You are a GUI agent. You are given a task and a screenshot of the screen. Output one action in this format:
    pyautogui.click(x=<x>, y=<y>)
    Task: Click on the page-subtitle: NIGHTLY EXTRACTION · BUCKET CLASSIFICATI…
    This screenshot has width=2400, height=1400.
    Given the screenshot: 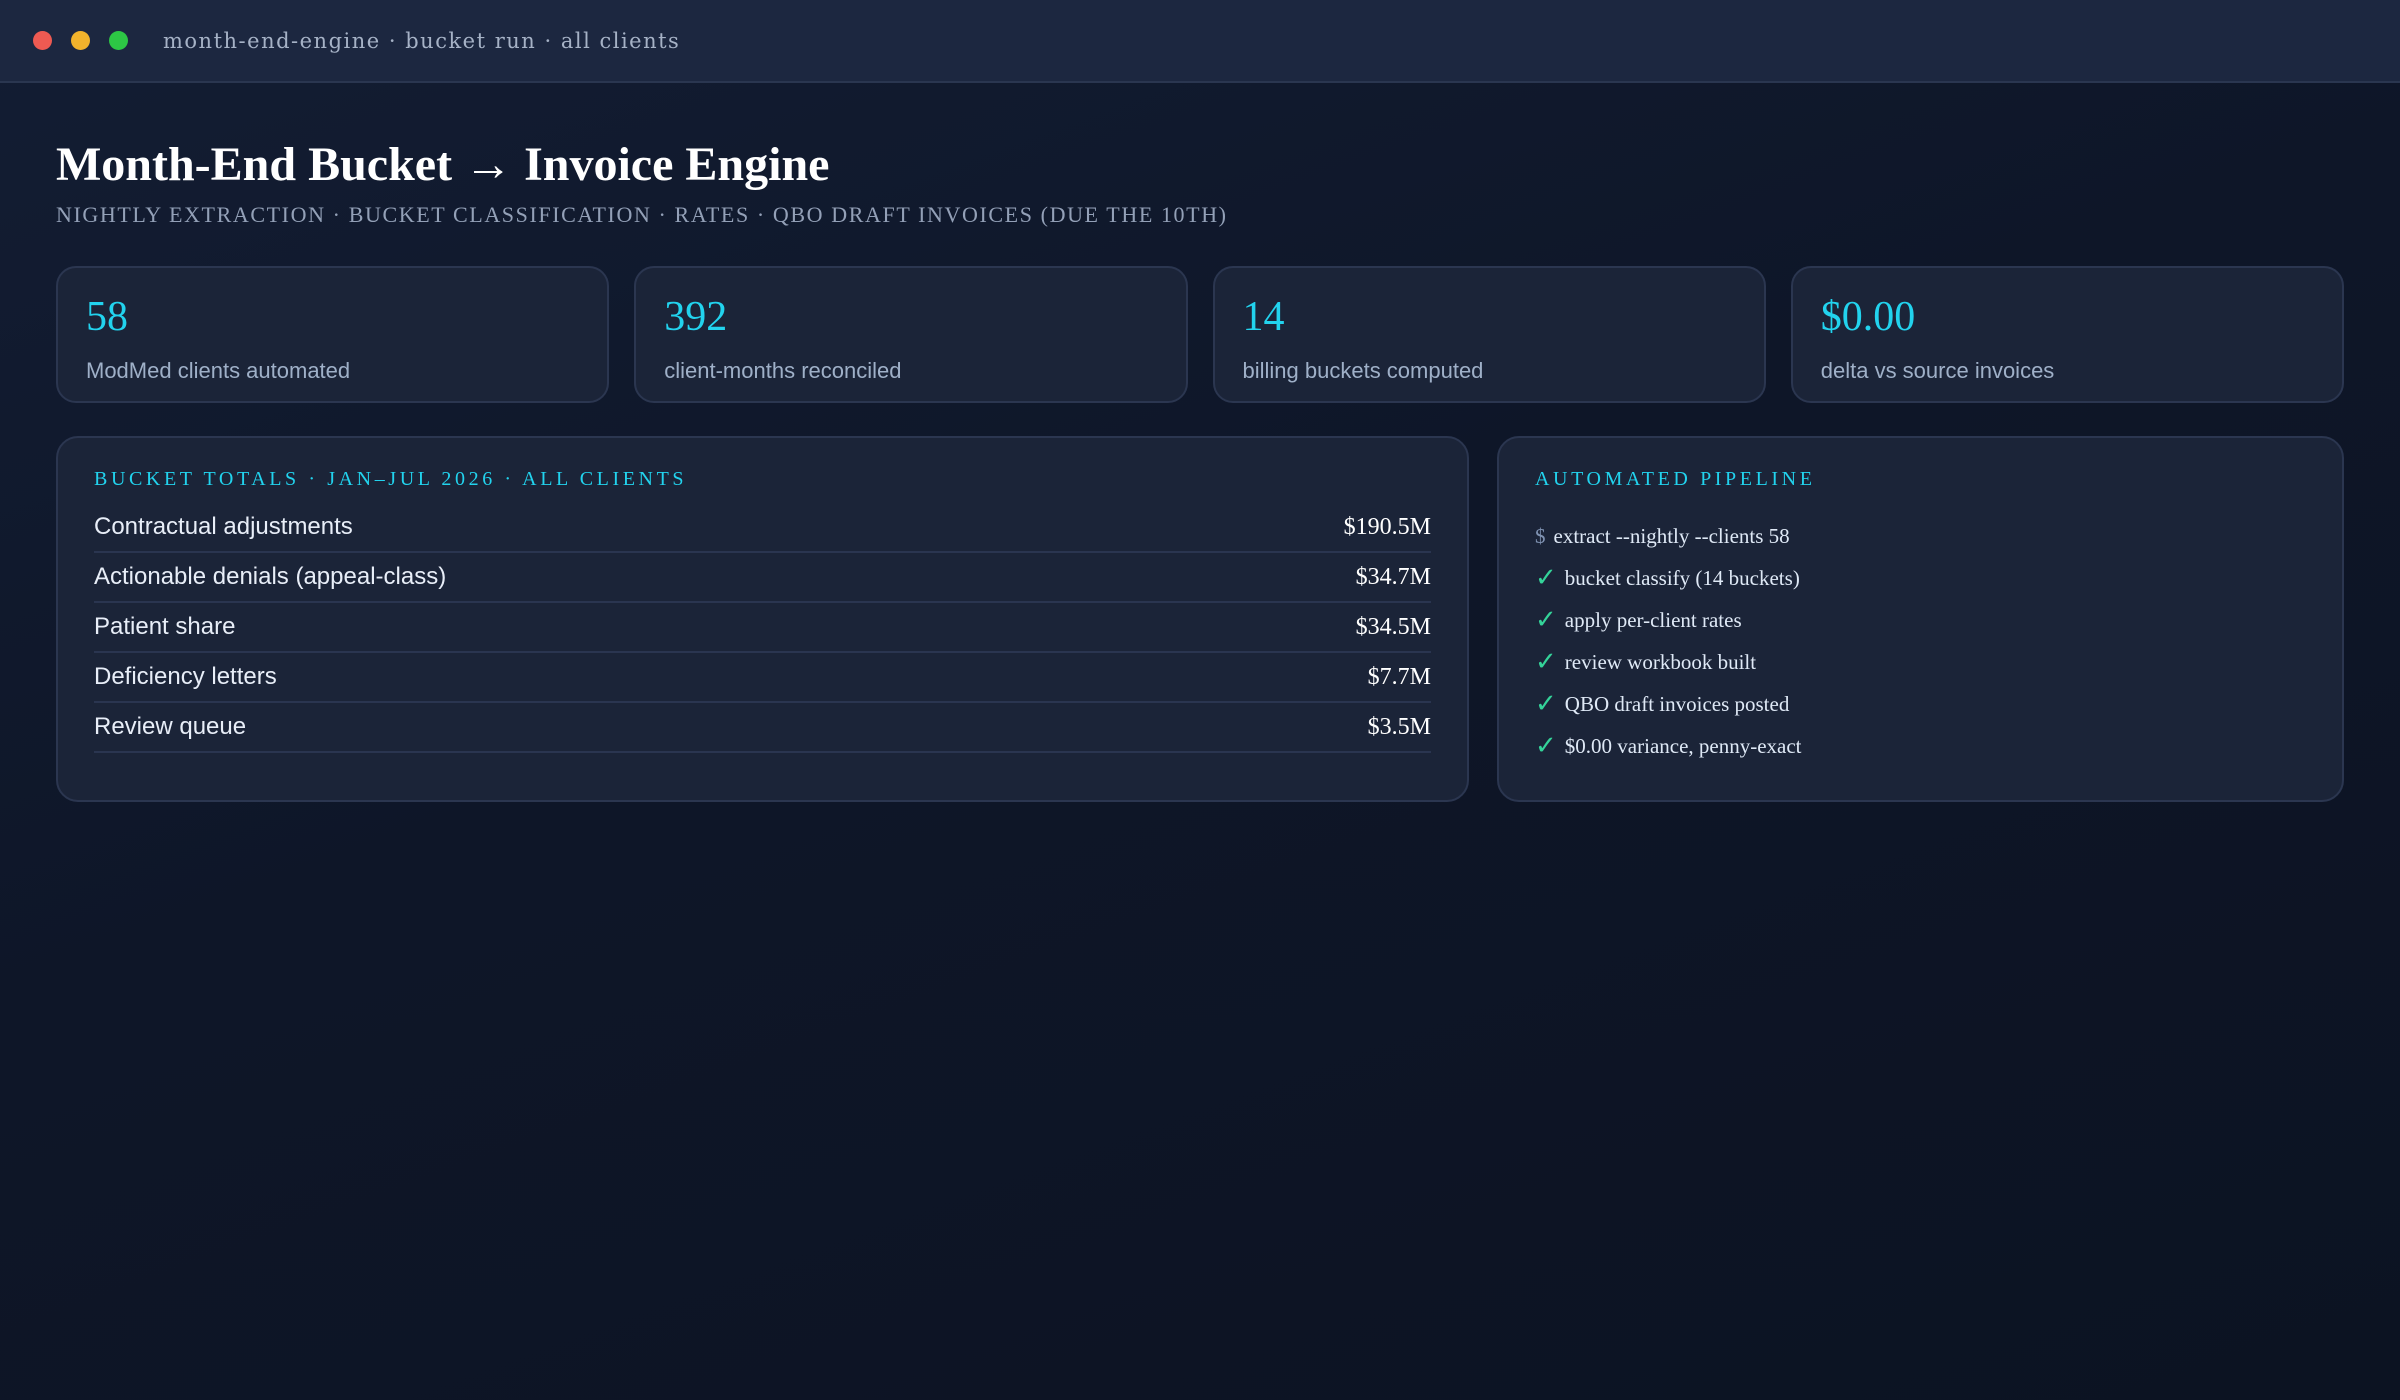 What is the action you would take?
    pyautogui.click(x=642, y=214)
    